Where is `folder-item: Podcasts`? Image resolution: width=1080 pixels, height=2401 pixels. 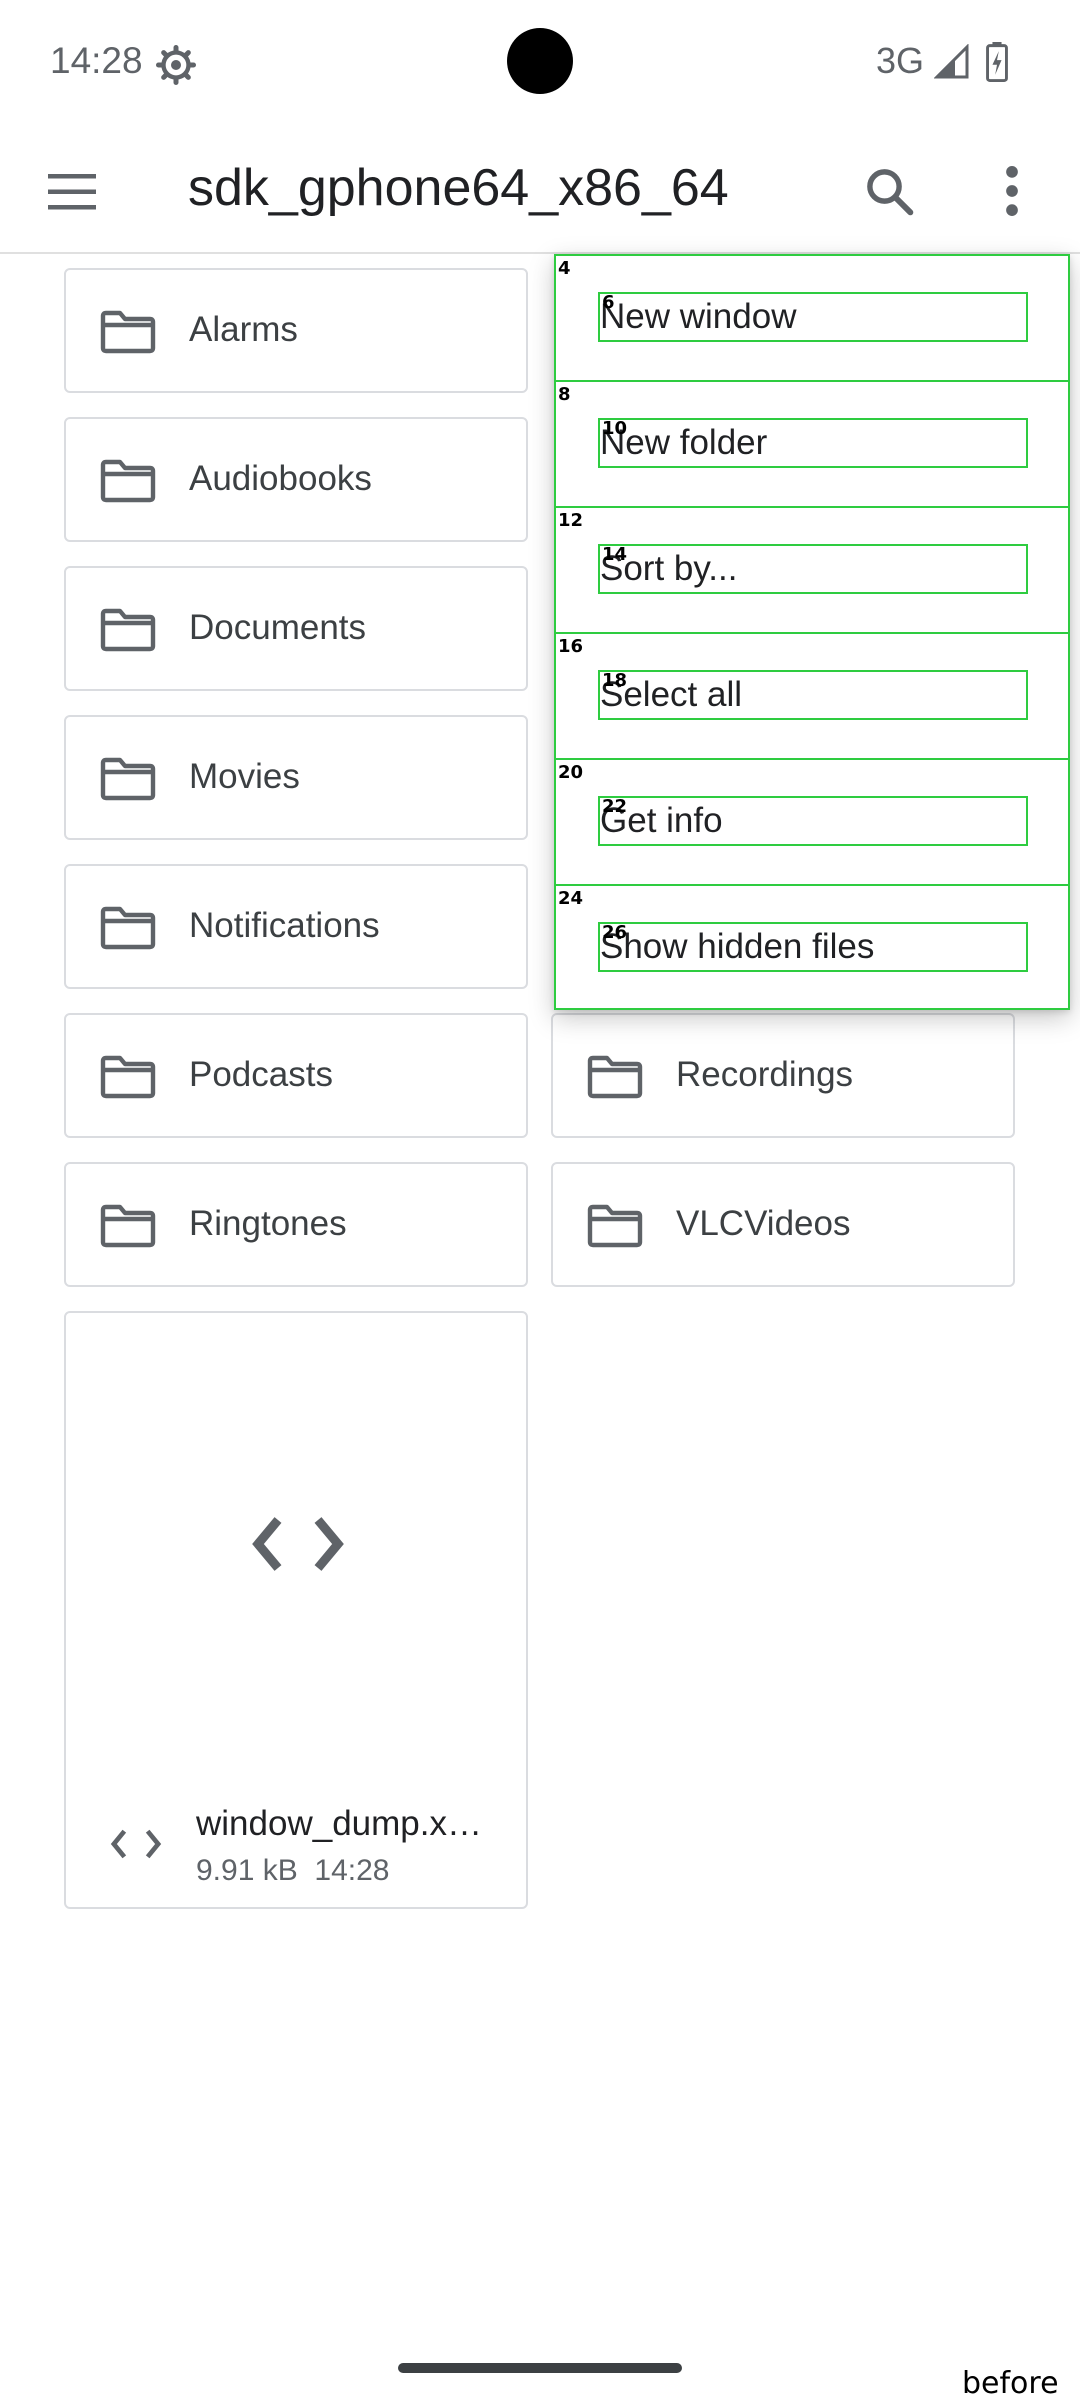 folder-item: Podcasts is located at coordinates (296, 1075).